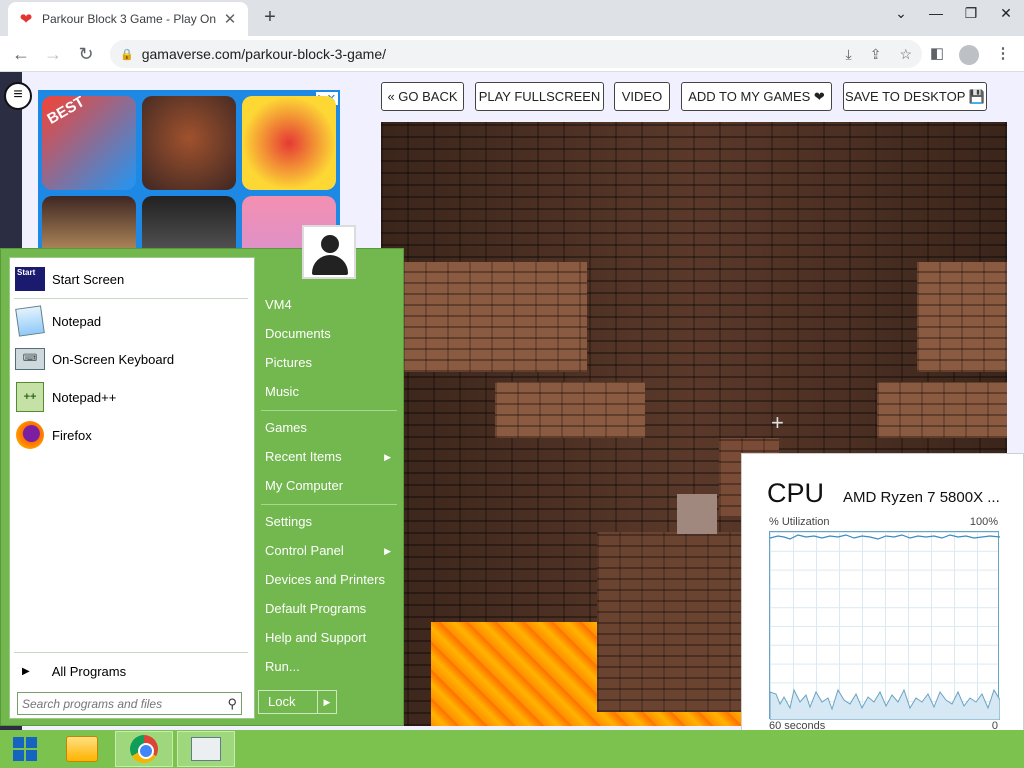 The width and height of the screenshot is (1024, 768). I want to click on tab-close-icon: ✕, so click(230, 19).